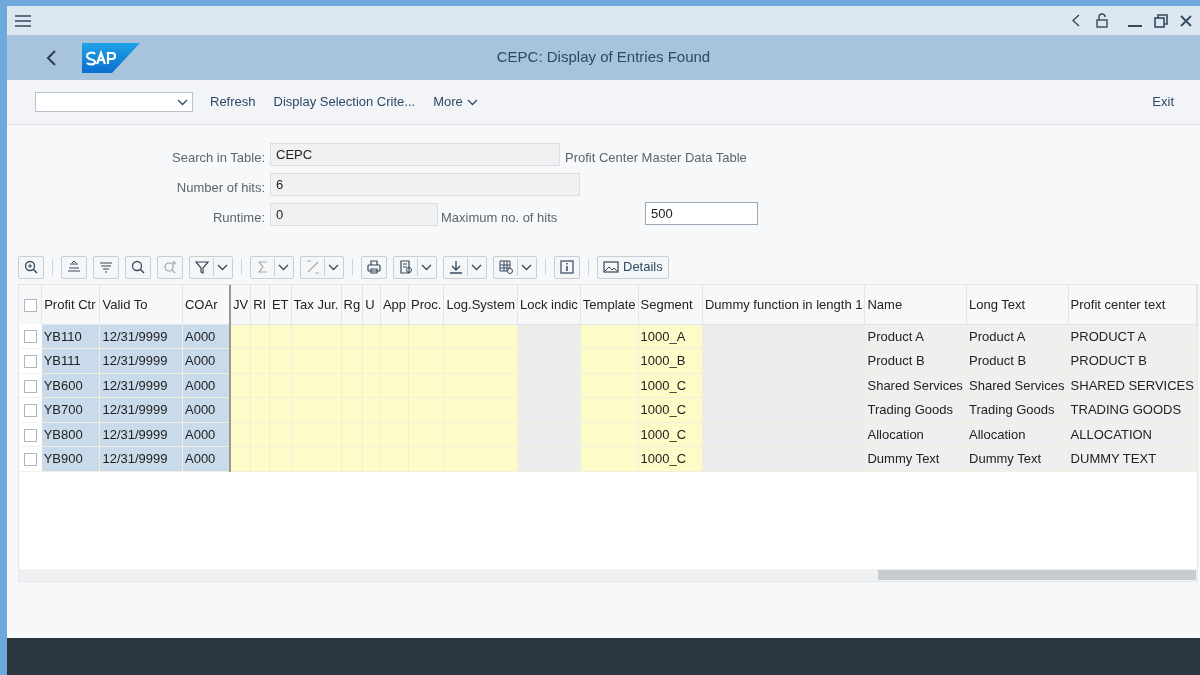 Image resolution: width=1200 pixels, height=675 pixels. Describe the element at coordinates (506, 267) in the screenshot. I see `grid-settings-icon` at that location.